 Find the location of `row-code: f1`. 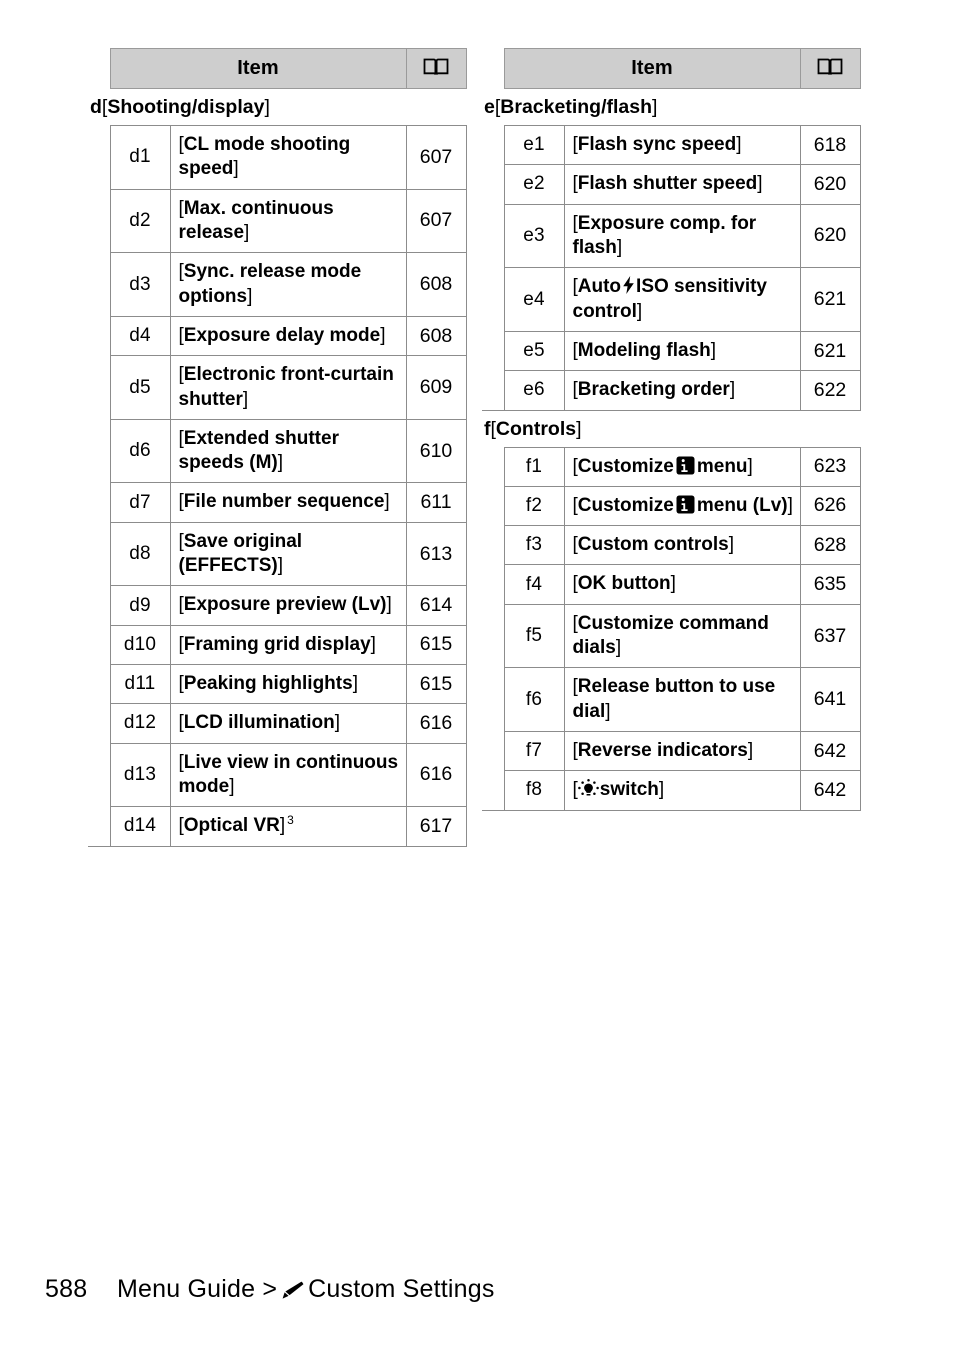

row-code: f1 is located at coordinates (534, 466).